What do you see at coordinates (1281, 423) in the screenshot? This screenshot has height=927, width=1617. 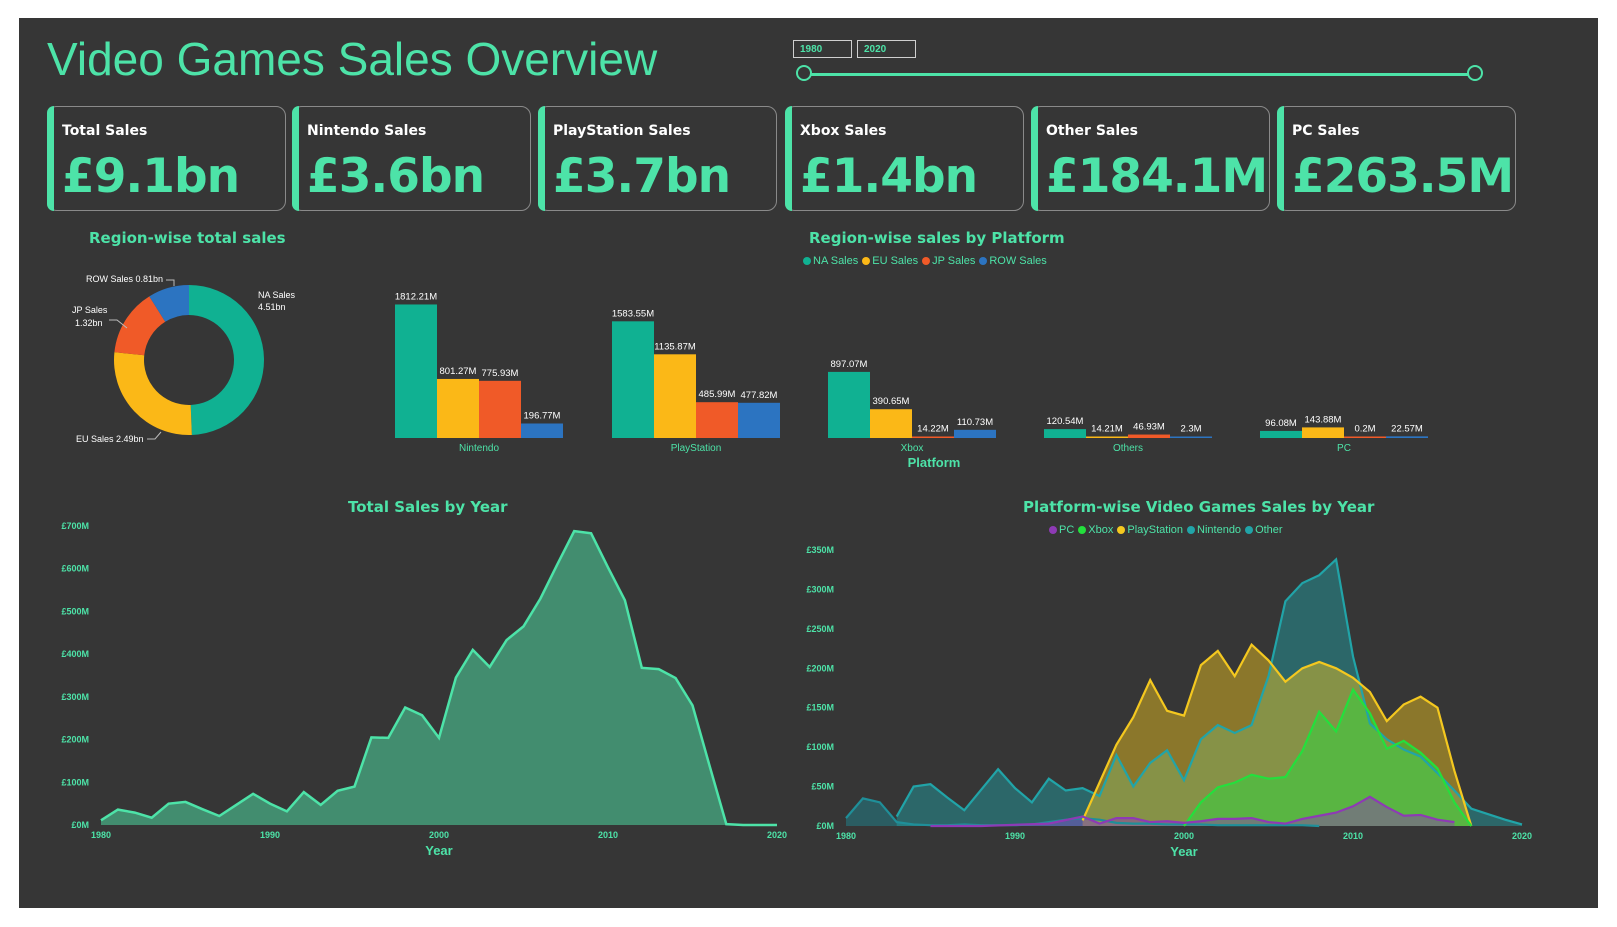 I see `bar-data-label: 96.08M` at bounding box center [1281, 423].